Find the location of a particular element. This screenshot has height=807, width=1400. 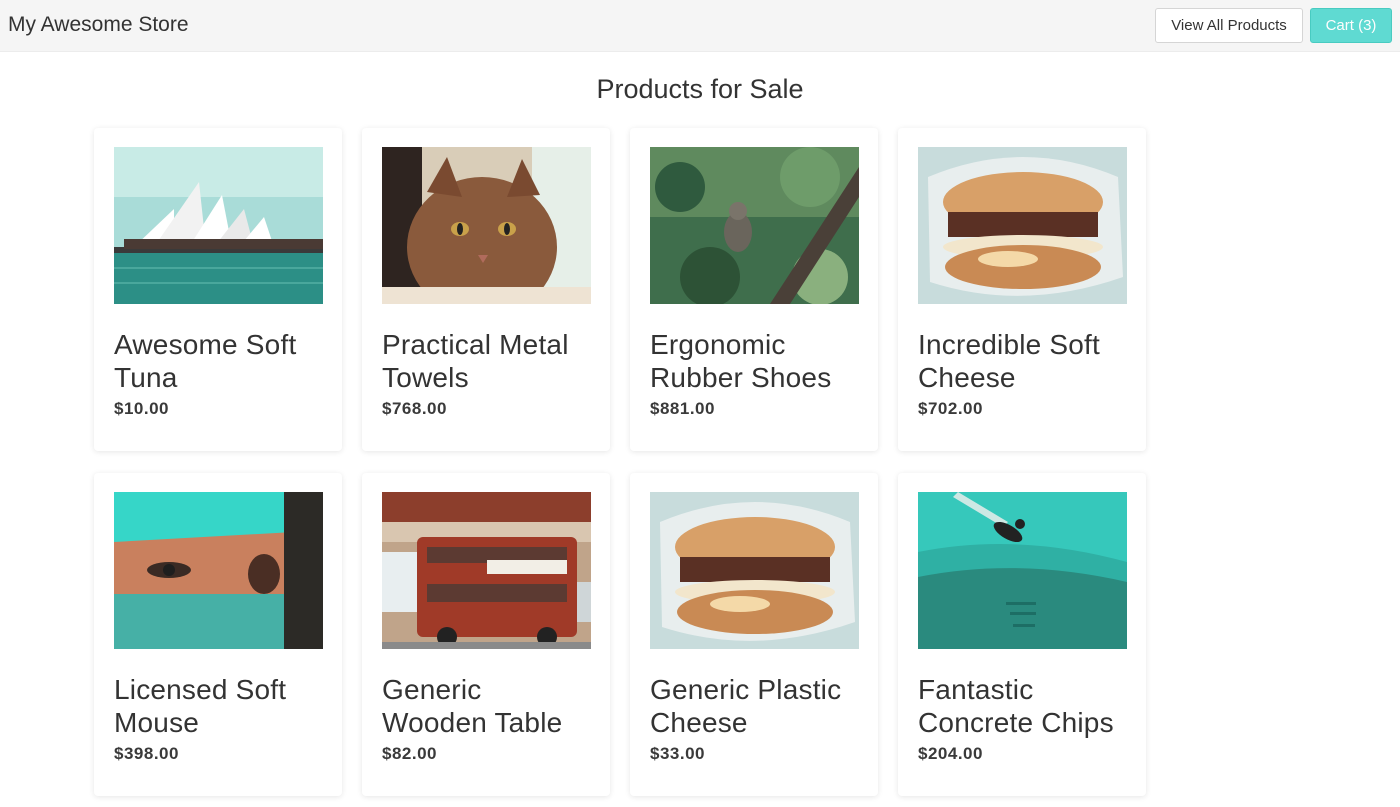

store-brand: My Awesome Store is located at coordinates (98, 25).